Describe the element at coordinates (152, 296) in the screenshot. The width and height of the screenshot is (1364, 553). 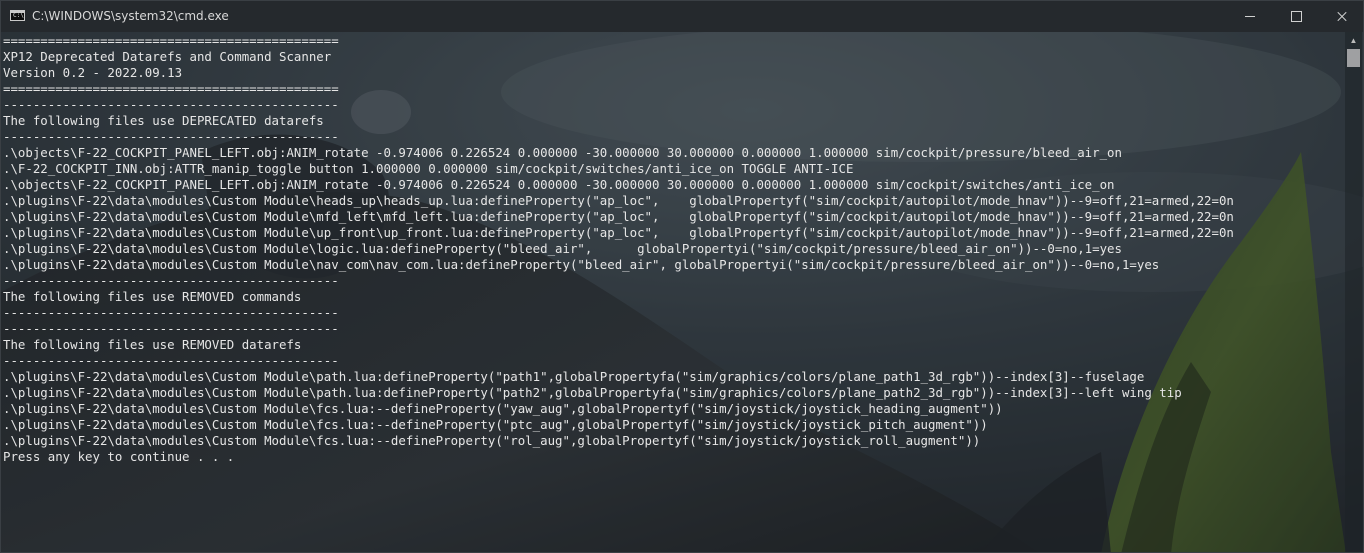
I see `console-line: The following files use REMOVED commands` at that location.